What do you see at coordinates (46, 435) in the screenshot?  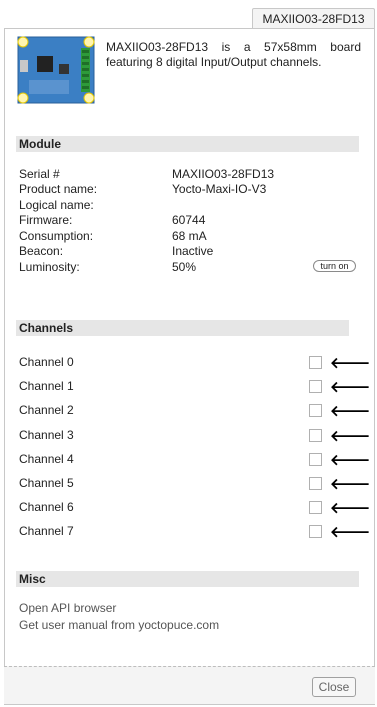 I see `channel-label-3: Channel 3` at bounding box center [46, 435].